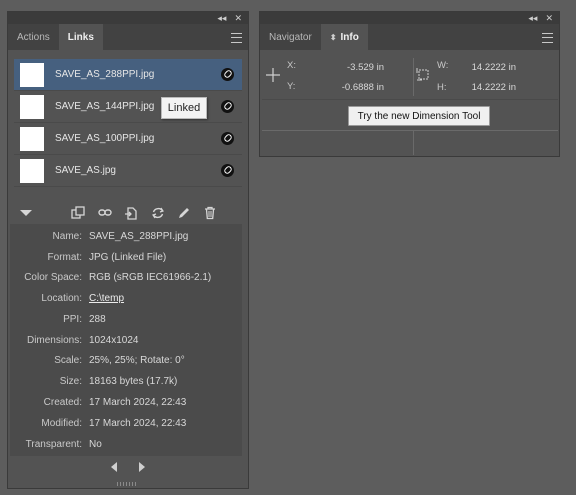 Image resolution: width=576 pixels, height=495 pixels. I want to click on link-row: SAVE_AS.jpg, so click(128, 171).